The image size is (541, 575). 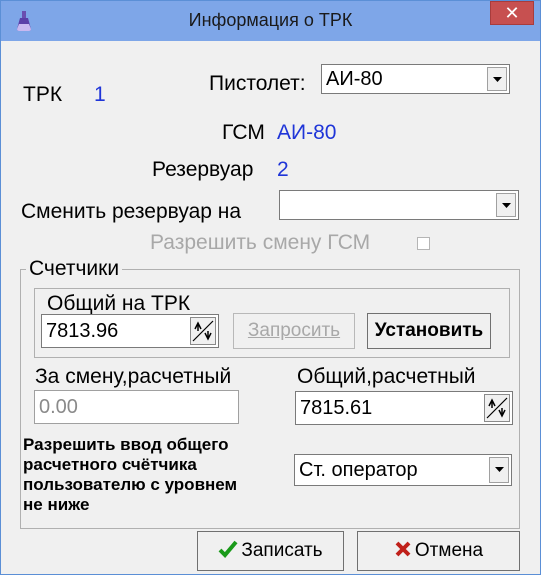 I want to click on reservoir-value: 2, so click(x=283, y=169).